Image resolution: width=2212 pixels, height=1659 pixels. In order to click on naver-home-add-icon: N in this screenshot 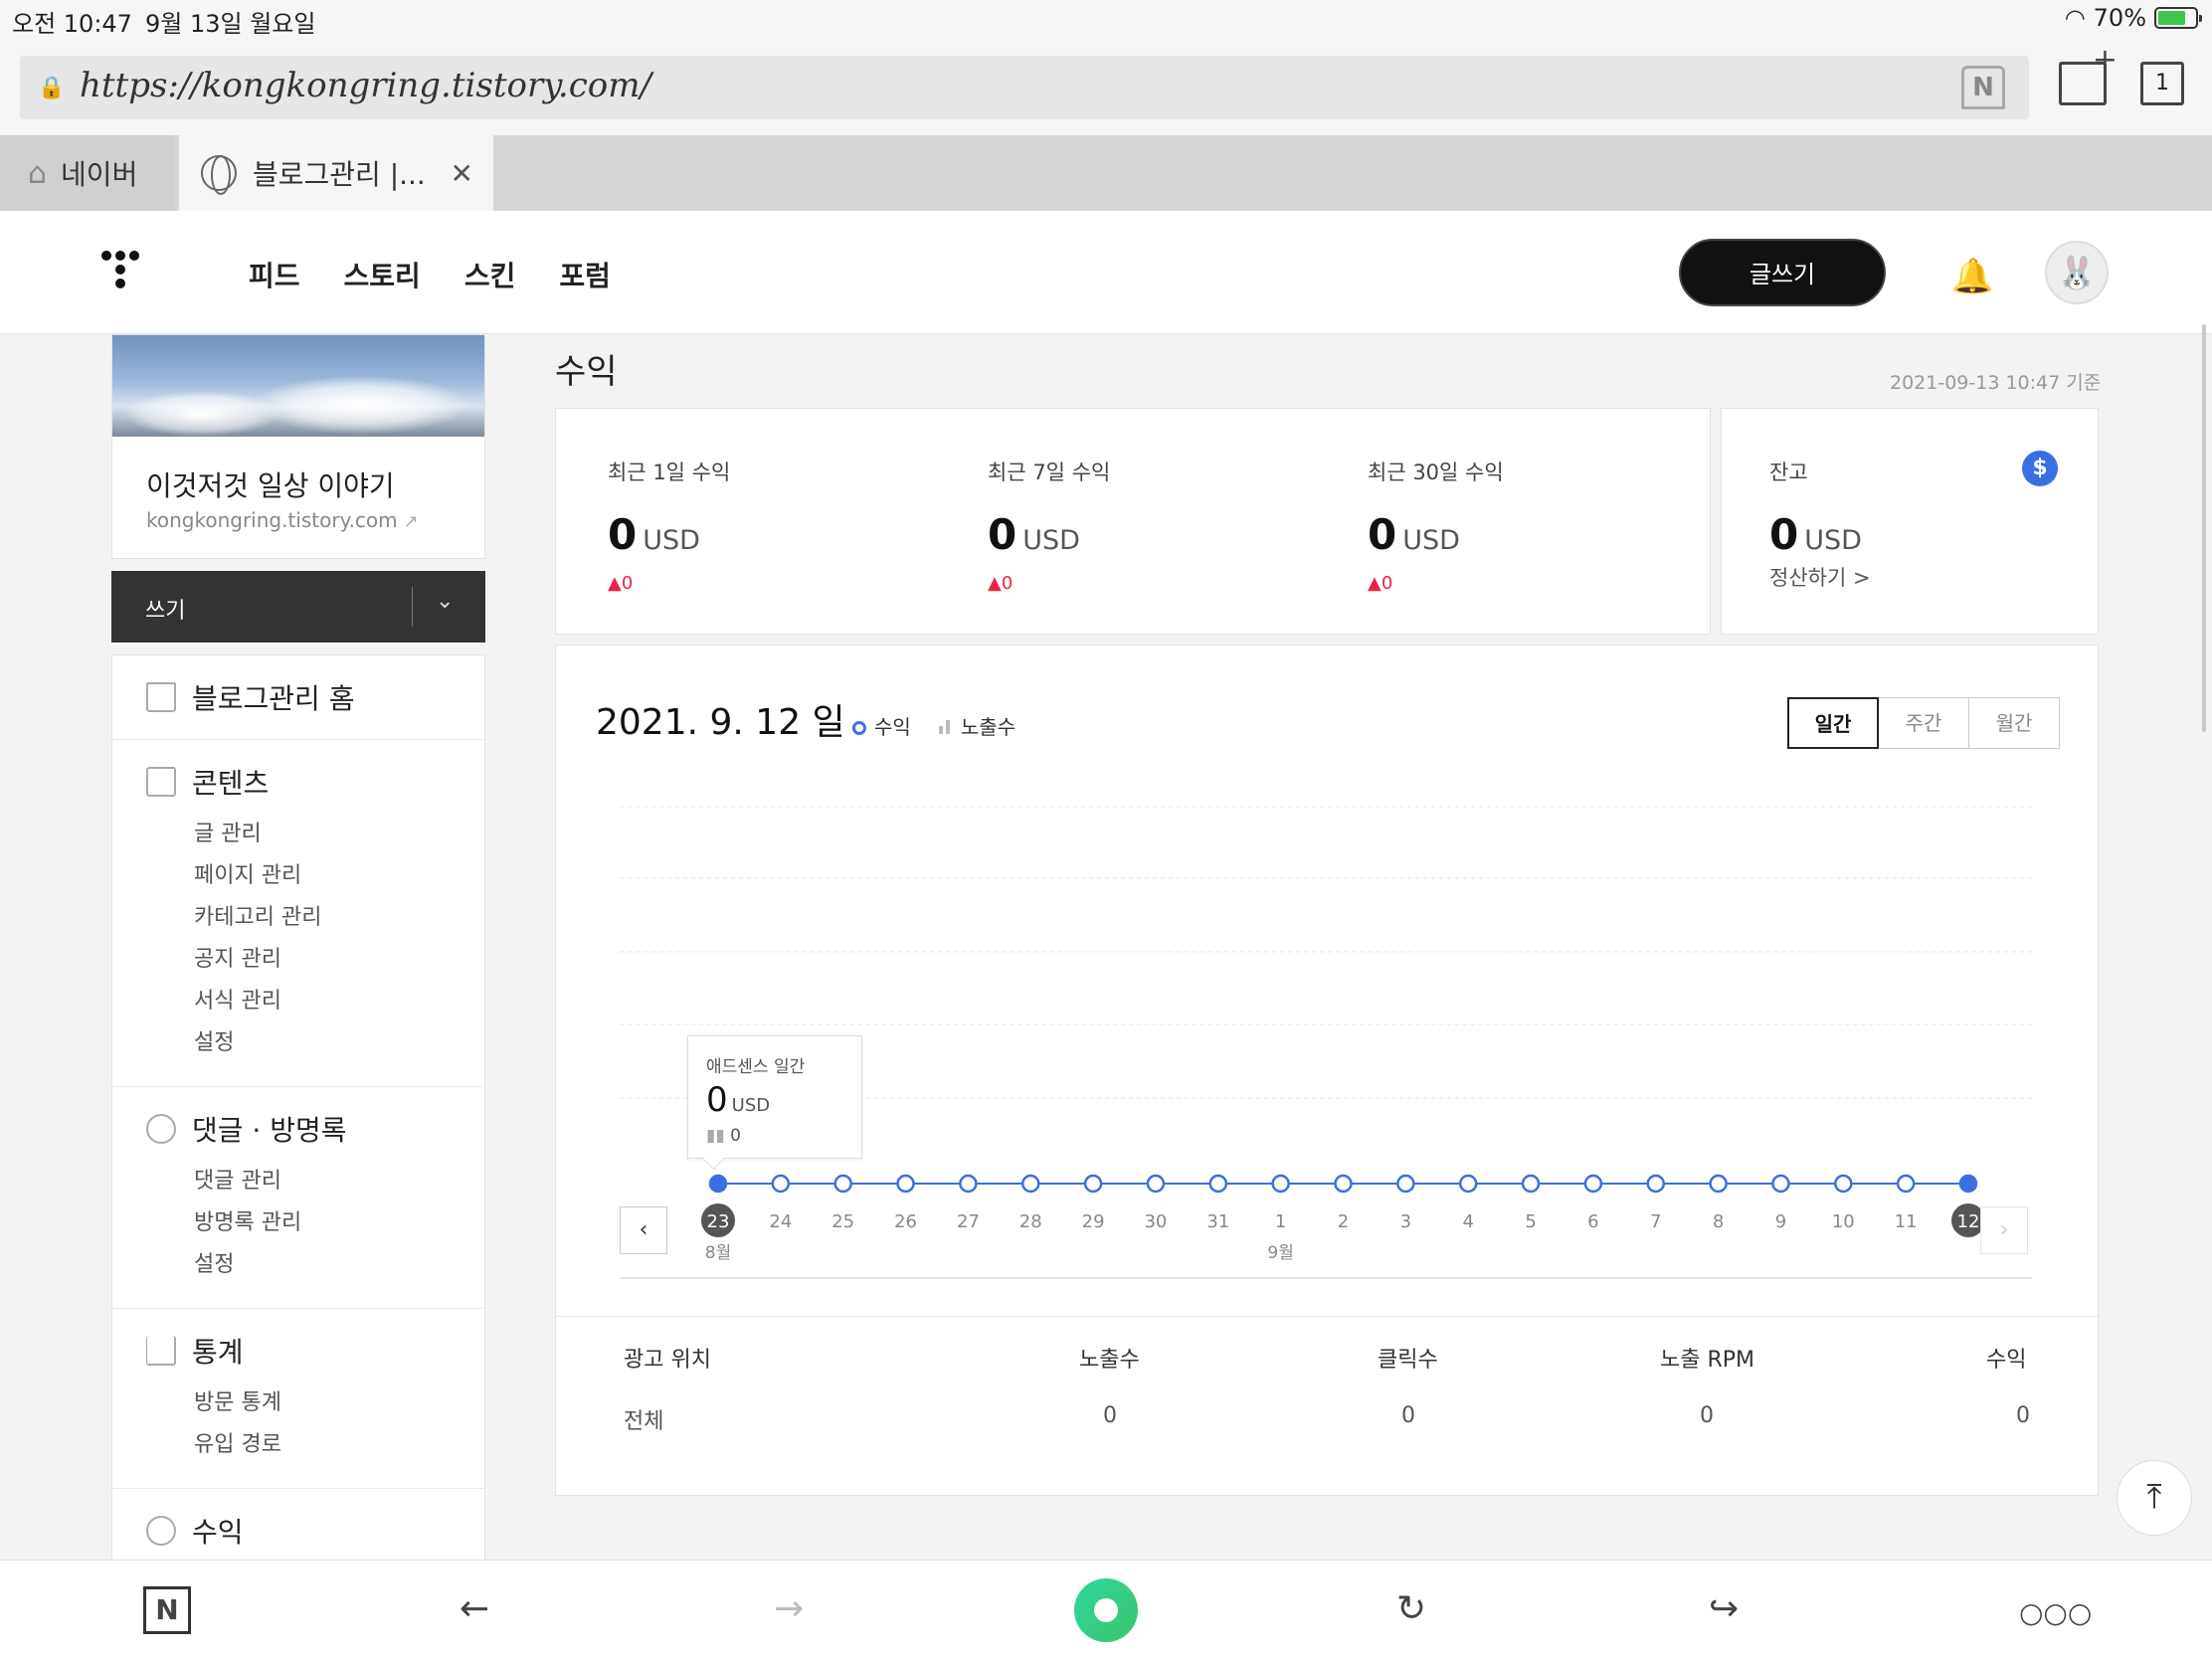, I will do `click(1983, 87)`.